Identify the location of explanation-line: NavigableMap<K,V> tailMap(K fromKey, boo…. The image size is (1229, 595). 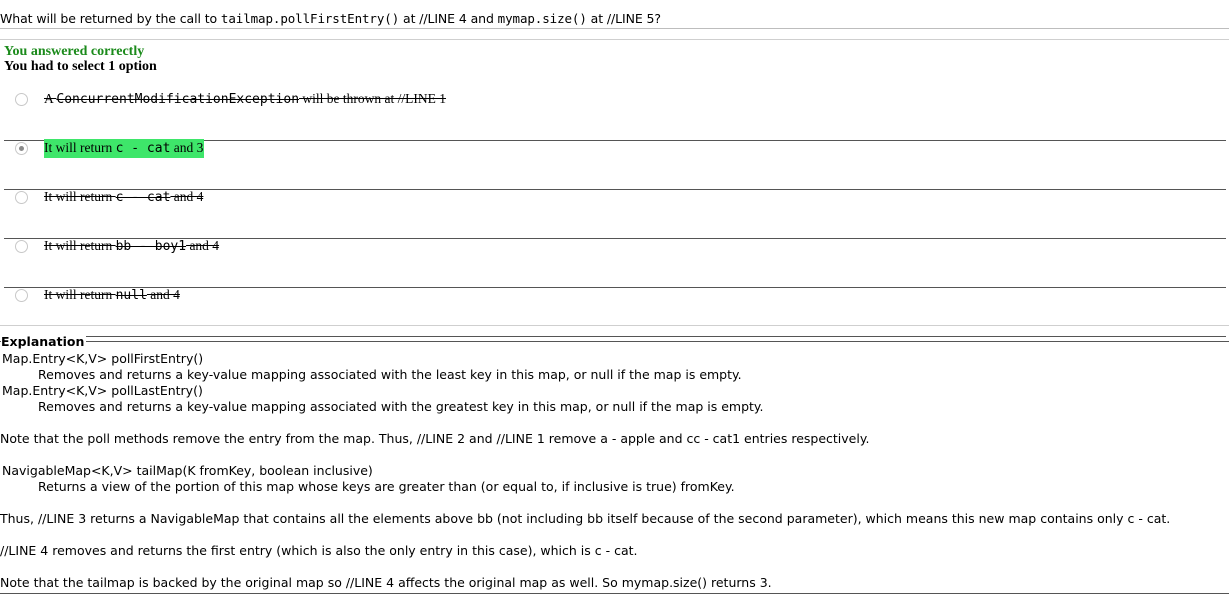
(187, 470).